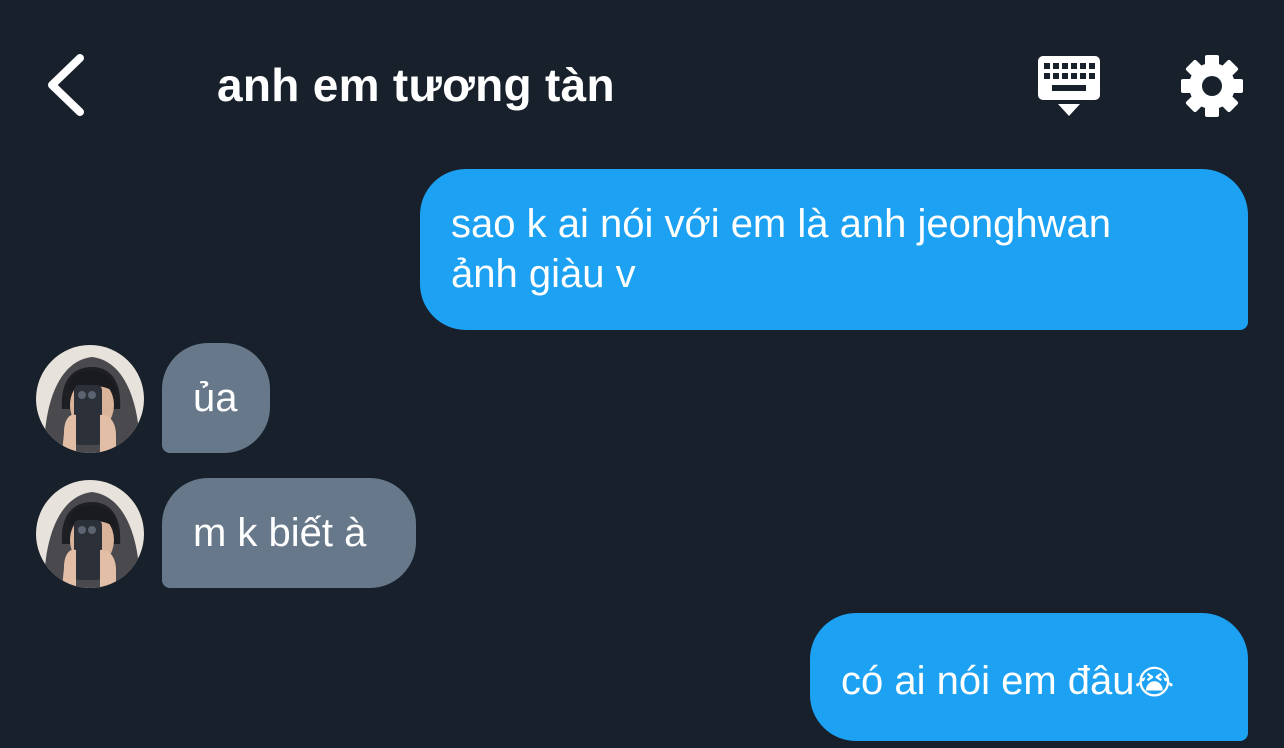 This screenshot has width=1284, height=748. I want to click on chevron-left-icon, so click(66, 85).